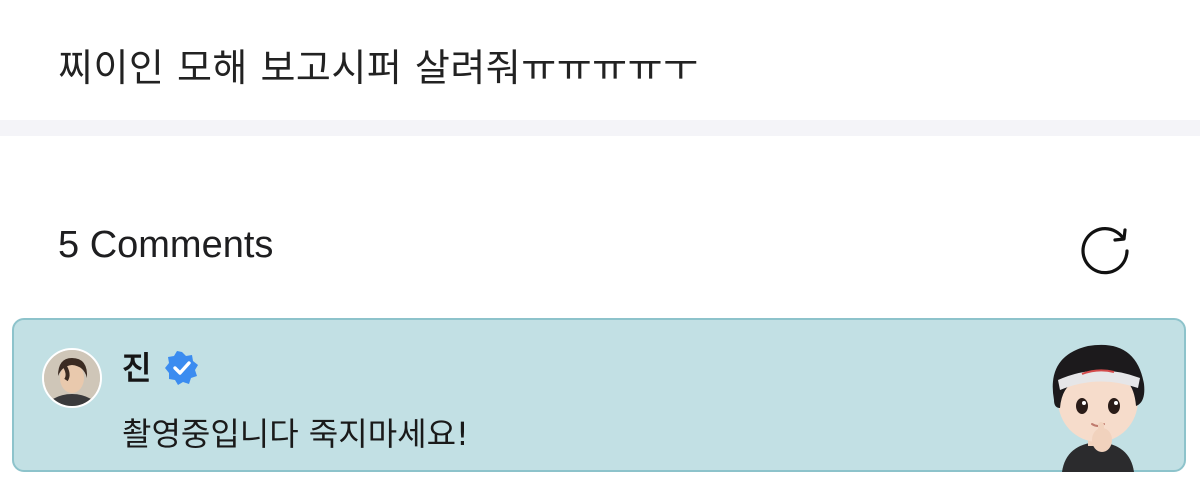 The width and height of the screenshot is (1200, 494). I want to click on avatar, so click(72, 378).